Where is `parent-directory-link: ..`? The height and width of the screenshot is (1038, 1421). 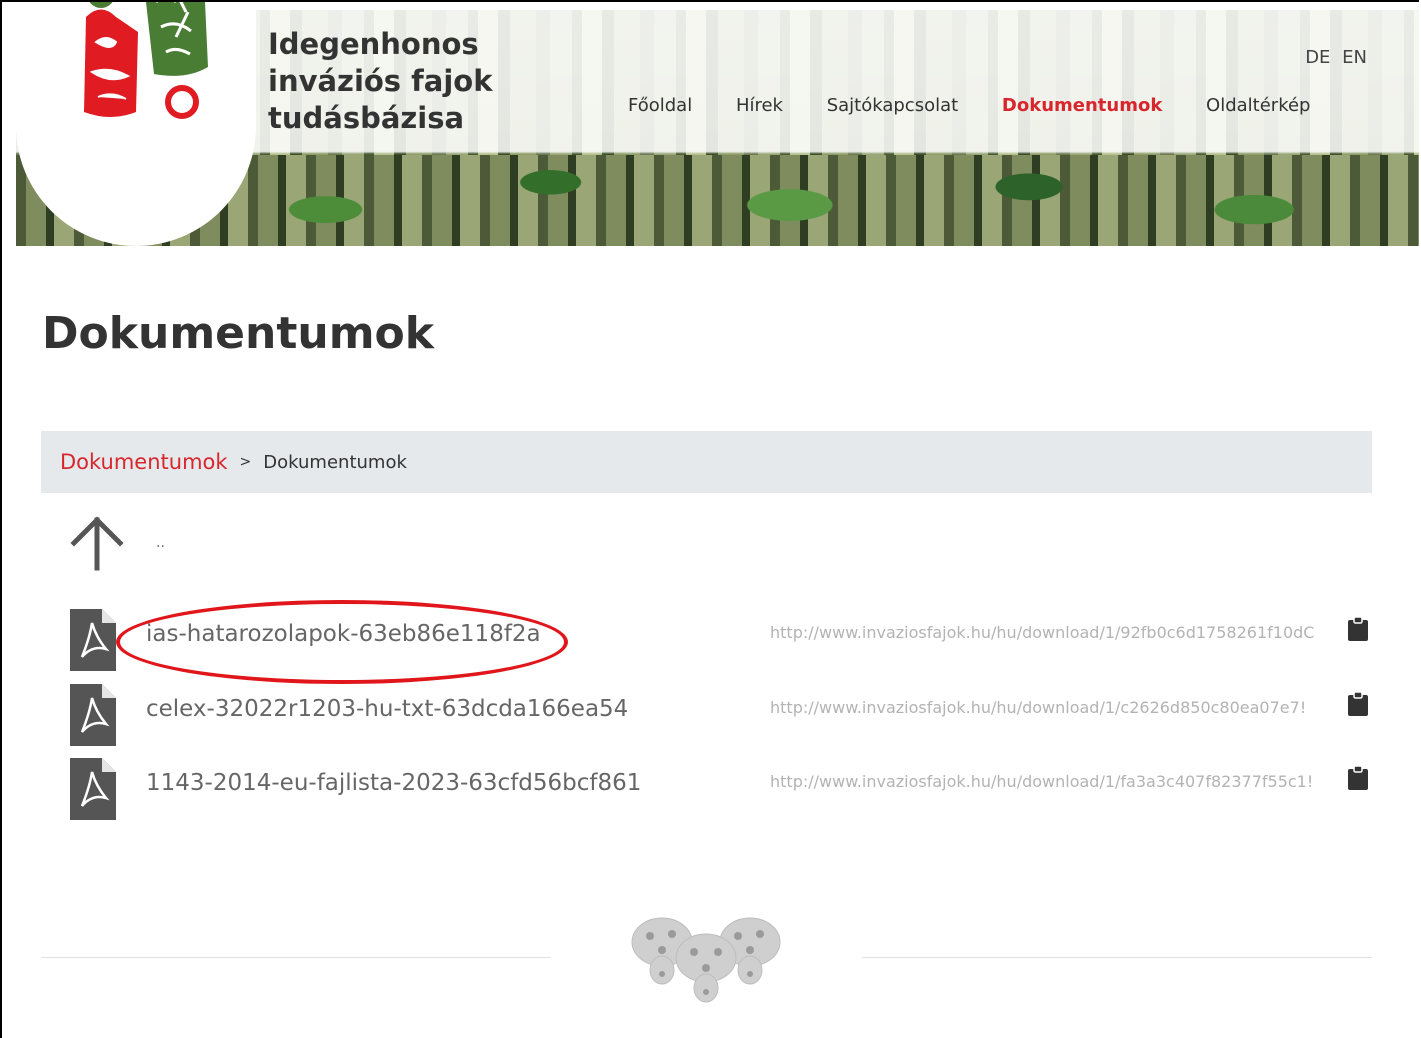
parent-directory-link: .. is located at coordinates (116, 543).